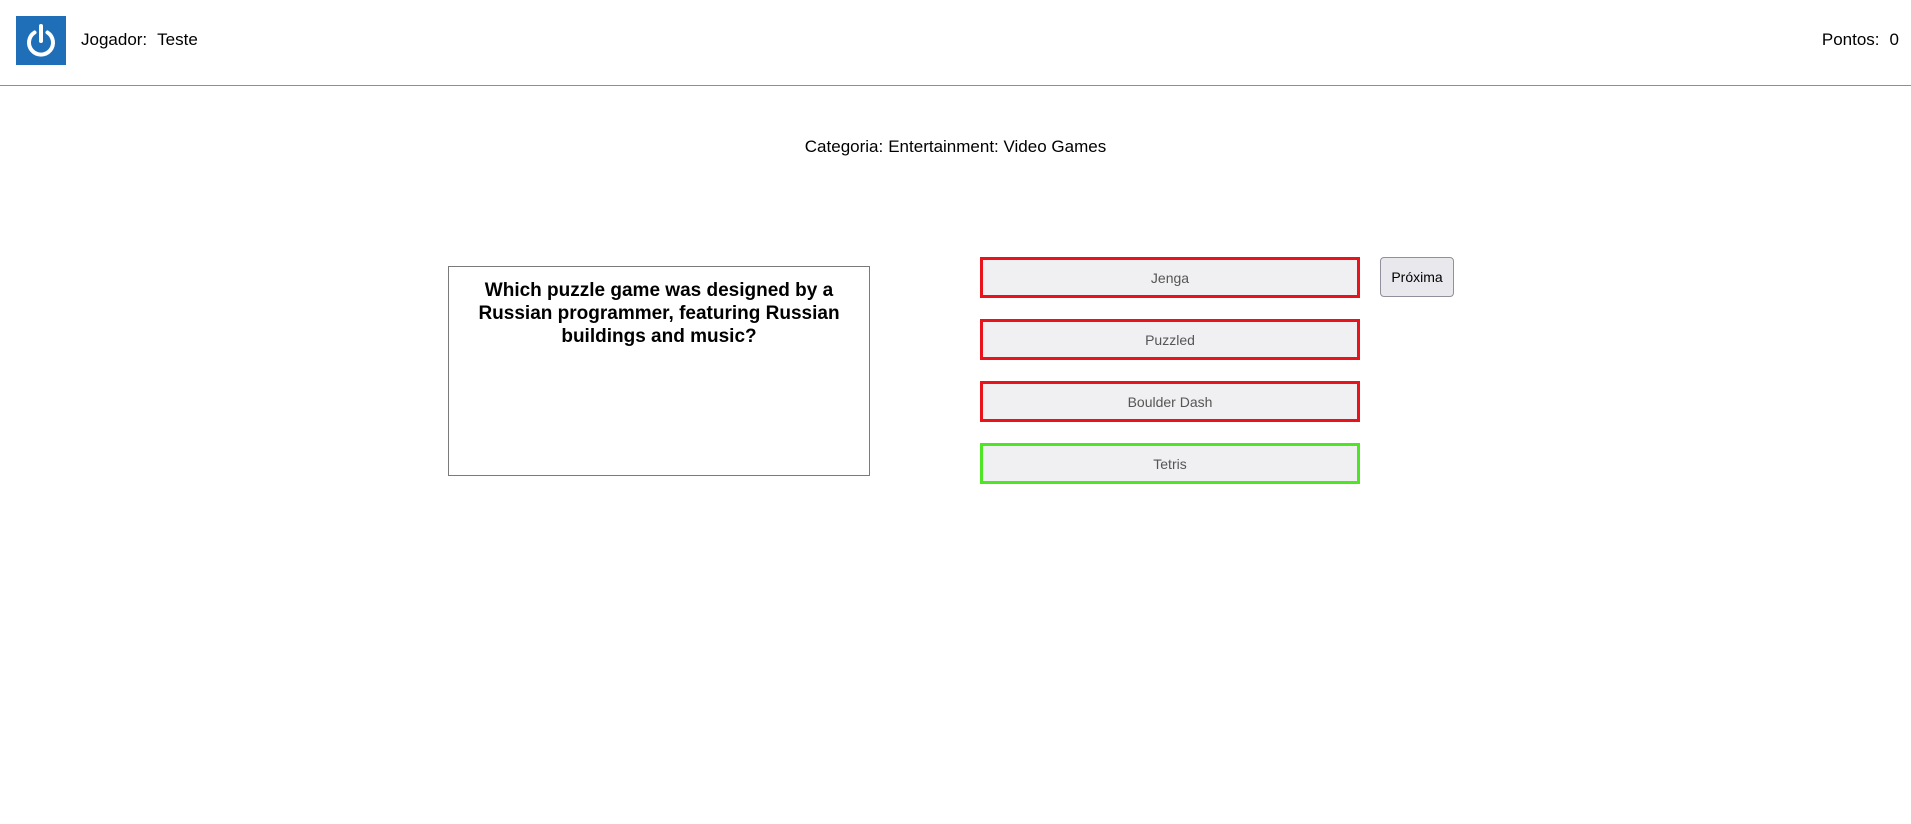 This screenshot has width=1911, height=824. Describe the element at coordinates (955, 43) in the screenshot. I see `header-bar: Jogador: Teste Pontos: 0` at that location.